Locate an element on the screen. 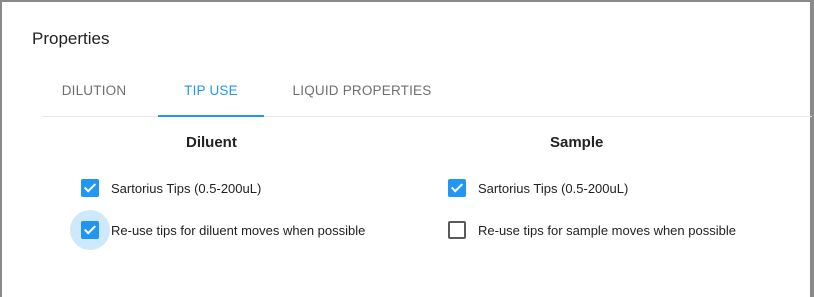 The width and height of the screenshot is (814, 297). active-tab-indicator is located at coordinates (211, 116).